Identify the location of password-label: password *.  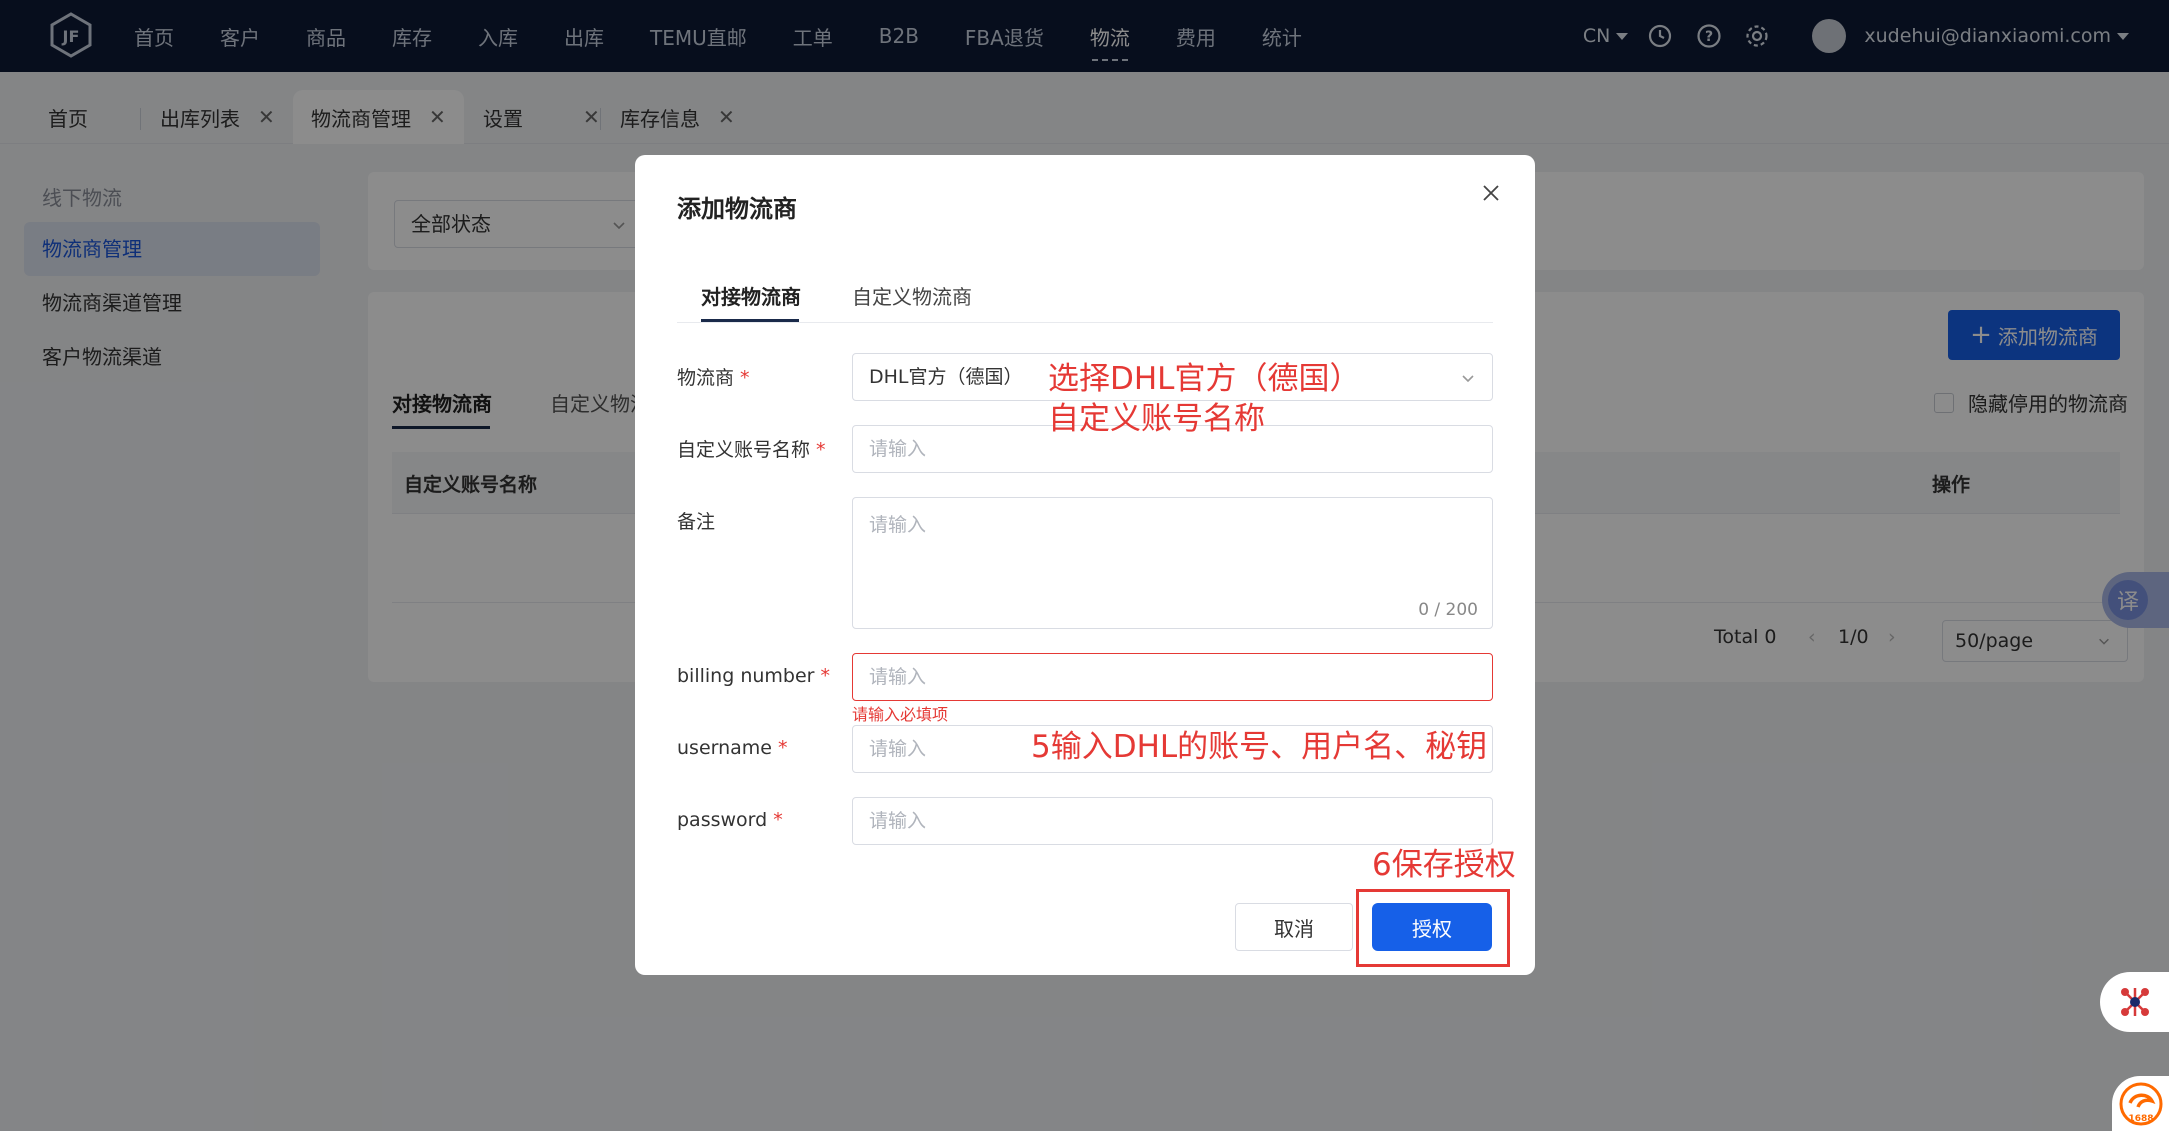
(730, 820).